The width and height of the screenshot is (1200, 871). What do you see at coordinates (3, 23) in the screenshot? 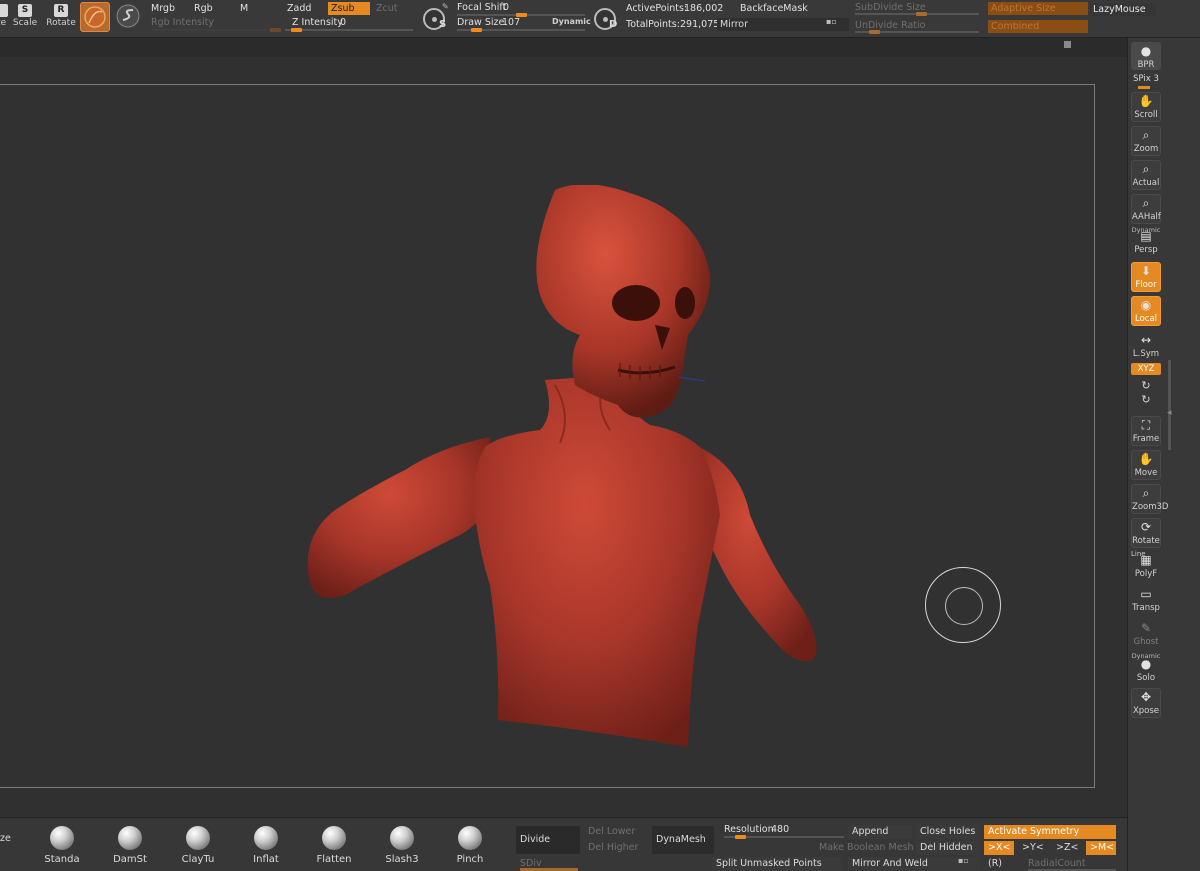
I see `tool-label: ze` at bounding box center [3, 23].